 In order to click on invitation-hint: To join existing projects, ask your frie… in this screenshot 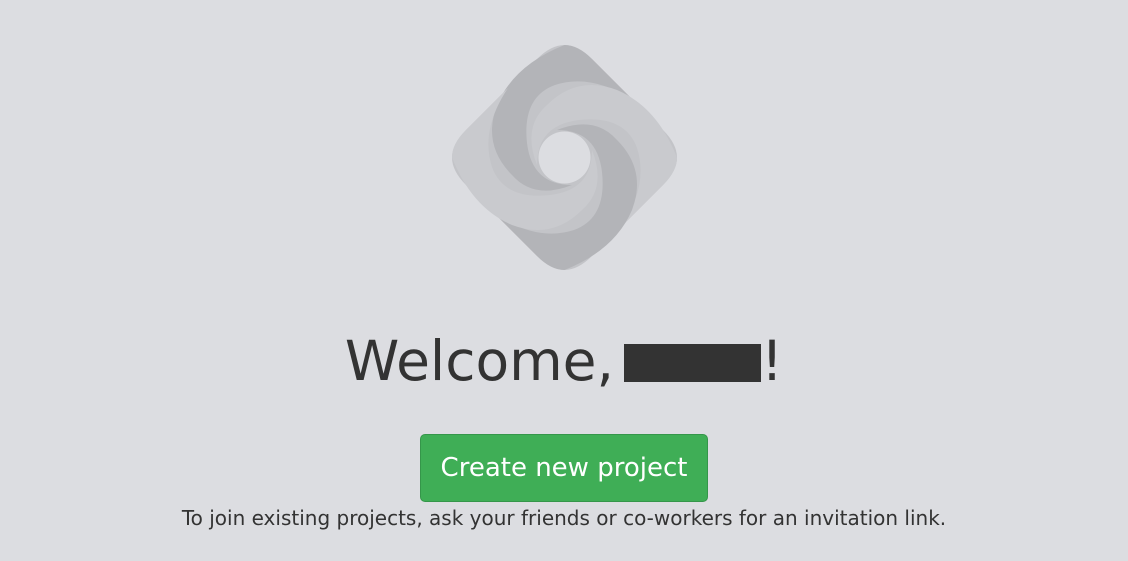, I will do `click(564, 518)`.